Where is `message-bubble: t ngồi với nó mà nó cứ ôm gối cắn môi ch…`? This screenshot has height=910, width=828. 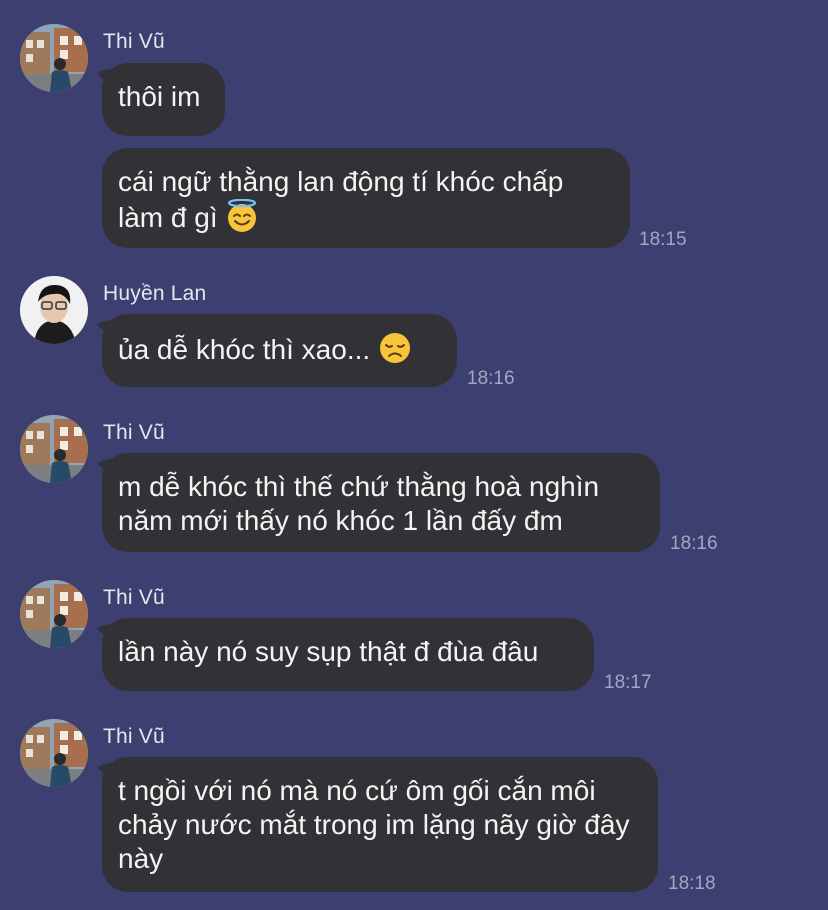
message-bubble: t ngồi với nó mà nó cứ ôm gối cắn môi ch… is located at coordinates (380, 824).